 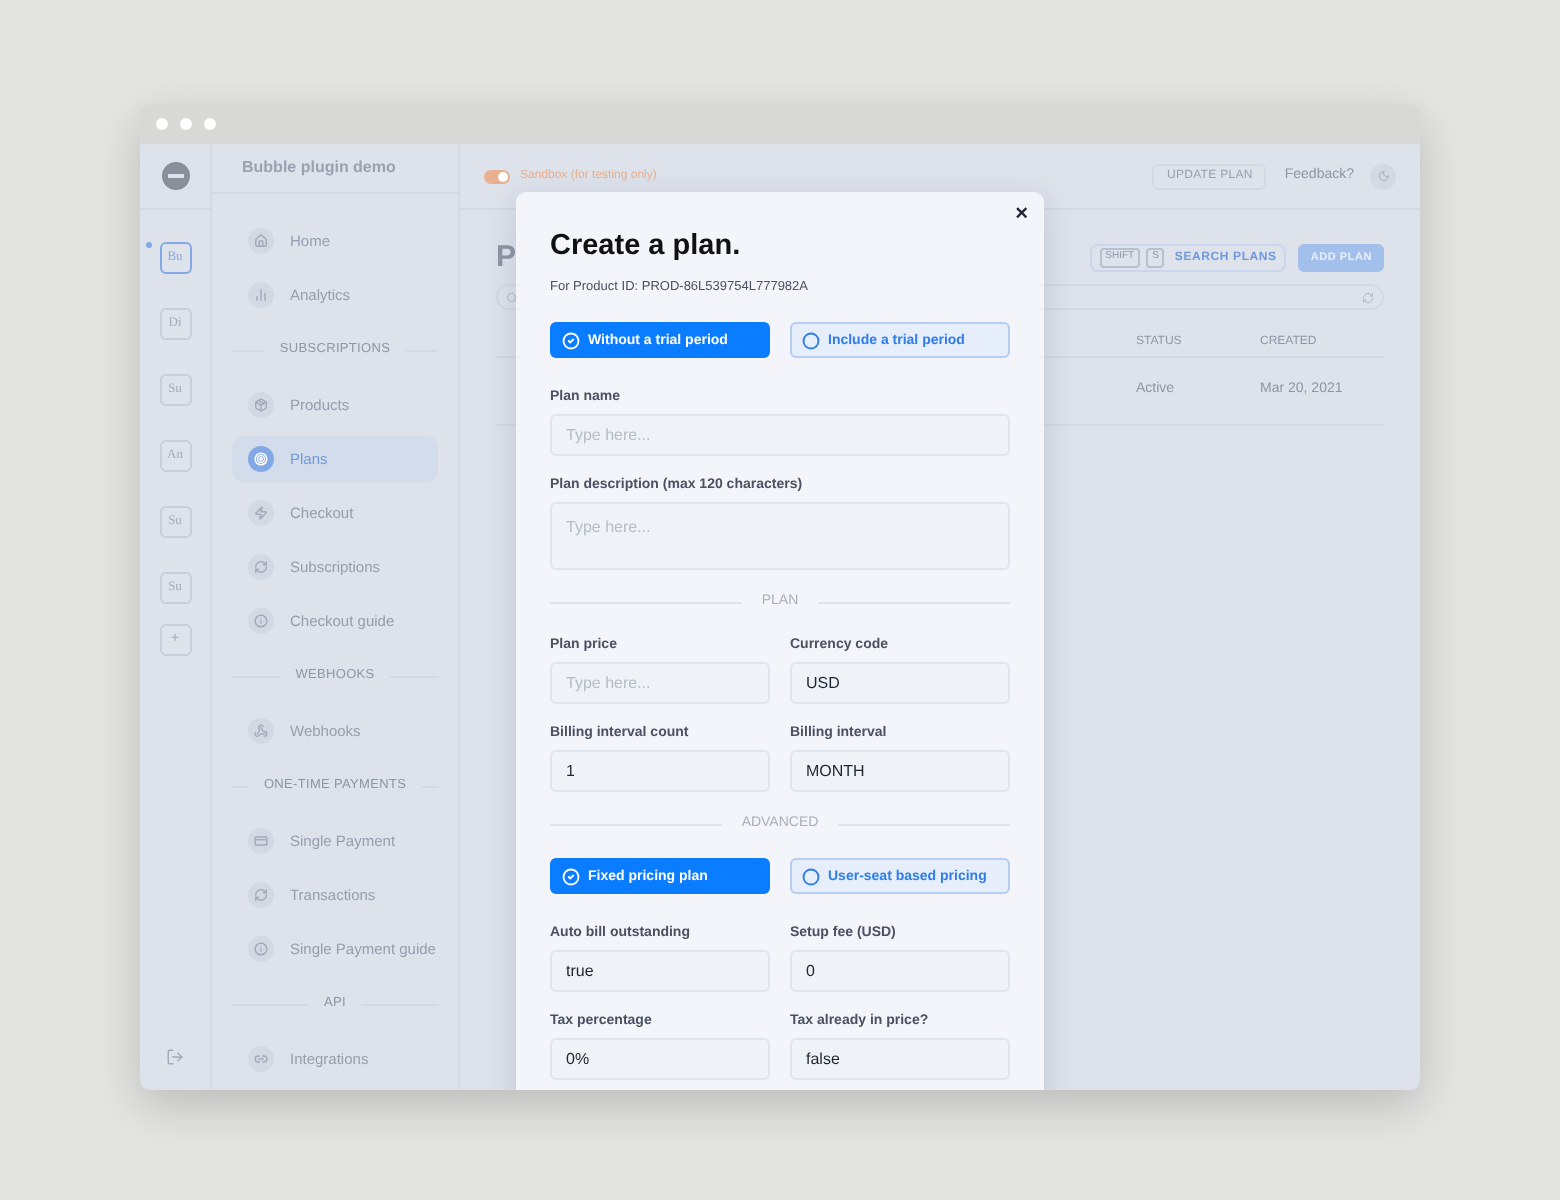 I want to click on app-name: Bubble plugin demo, so click(x=319, y=168).